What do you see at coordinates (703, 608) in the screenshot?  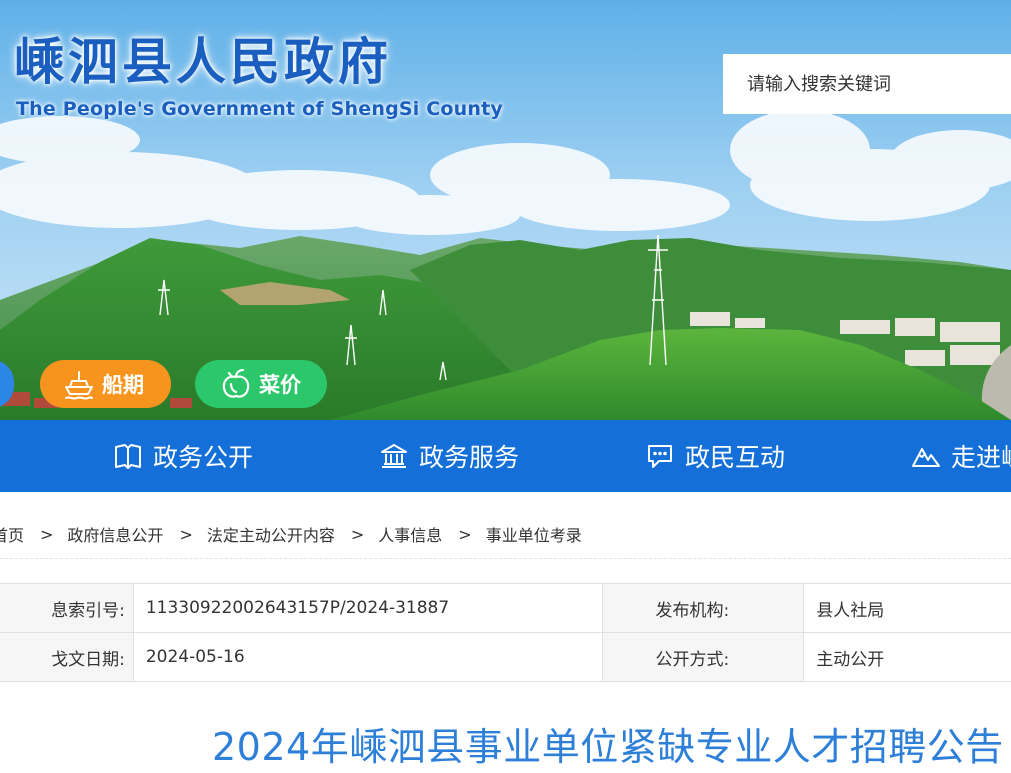 I see `publisher-label: 发布机构:` at bounding box center [703, 608].